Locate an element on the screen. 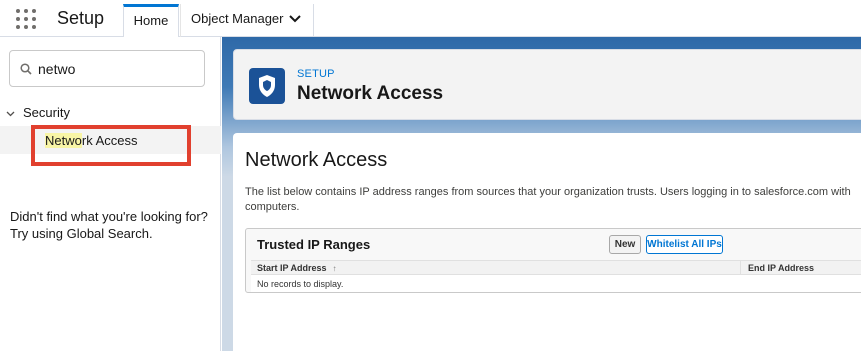 The width and height of the screenshot is (861, 351). tree-item-network-access-label: Network Access is located at coordinates (91, 140).